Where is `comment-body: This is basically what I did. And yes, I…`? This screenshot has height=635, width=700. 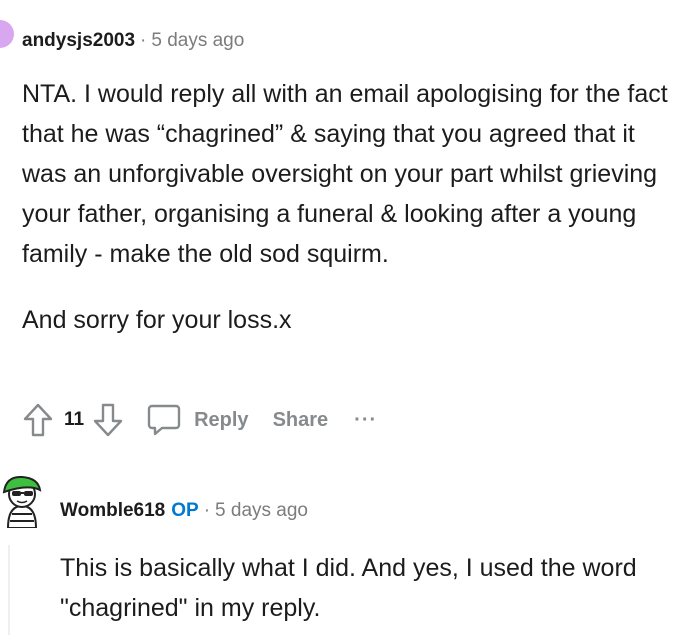
comment-body: This is basically what I did. And yes, I… is located at coordinates (348, 588).